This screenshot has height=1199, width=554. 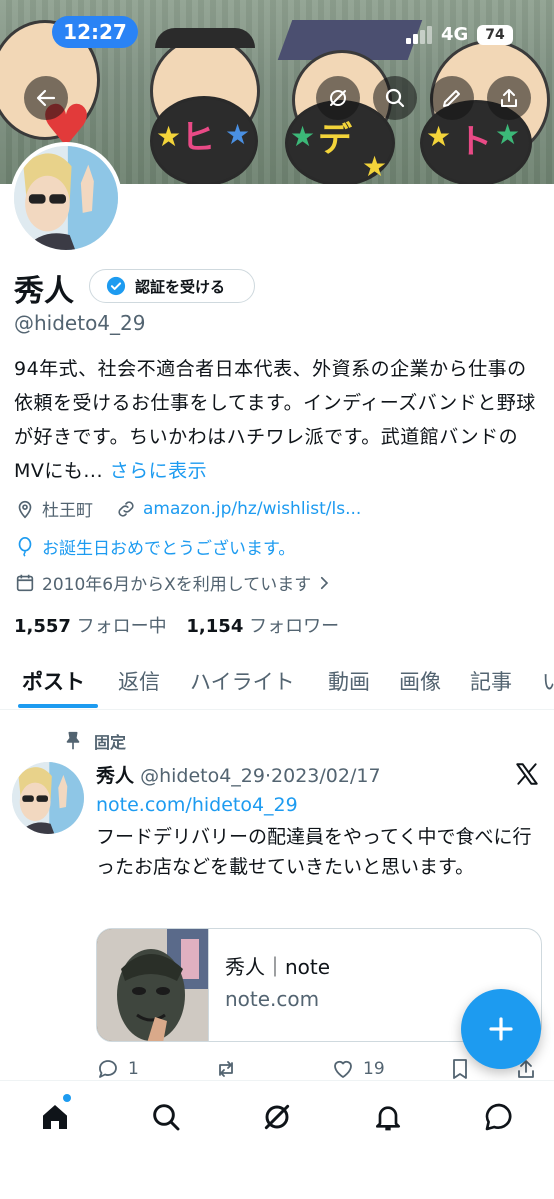 What do you see at coordinates (325, 582) in the screenshot?
I see `chevron-right-icon` at bounding box center [325, 582].